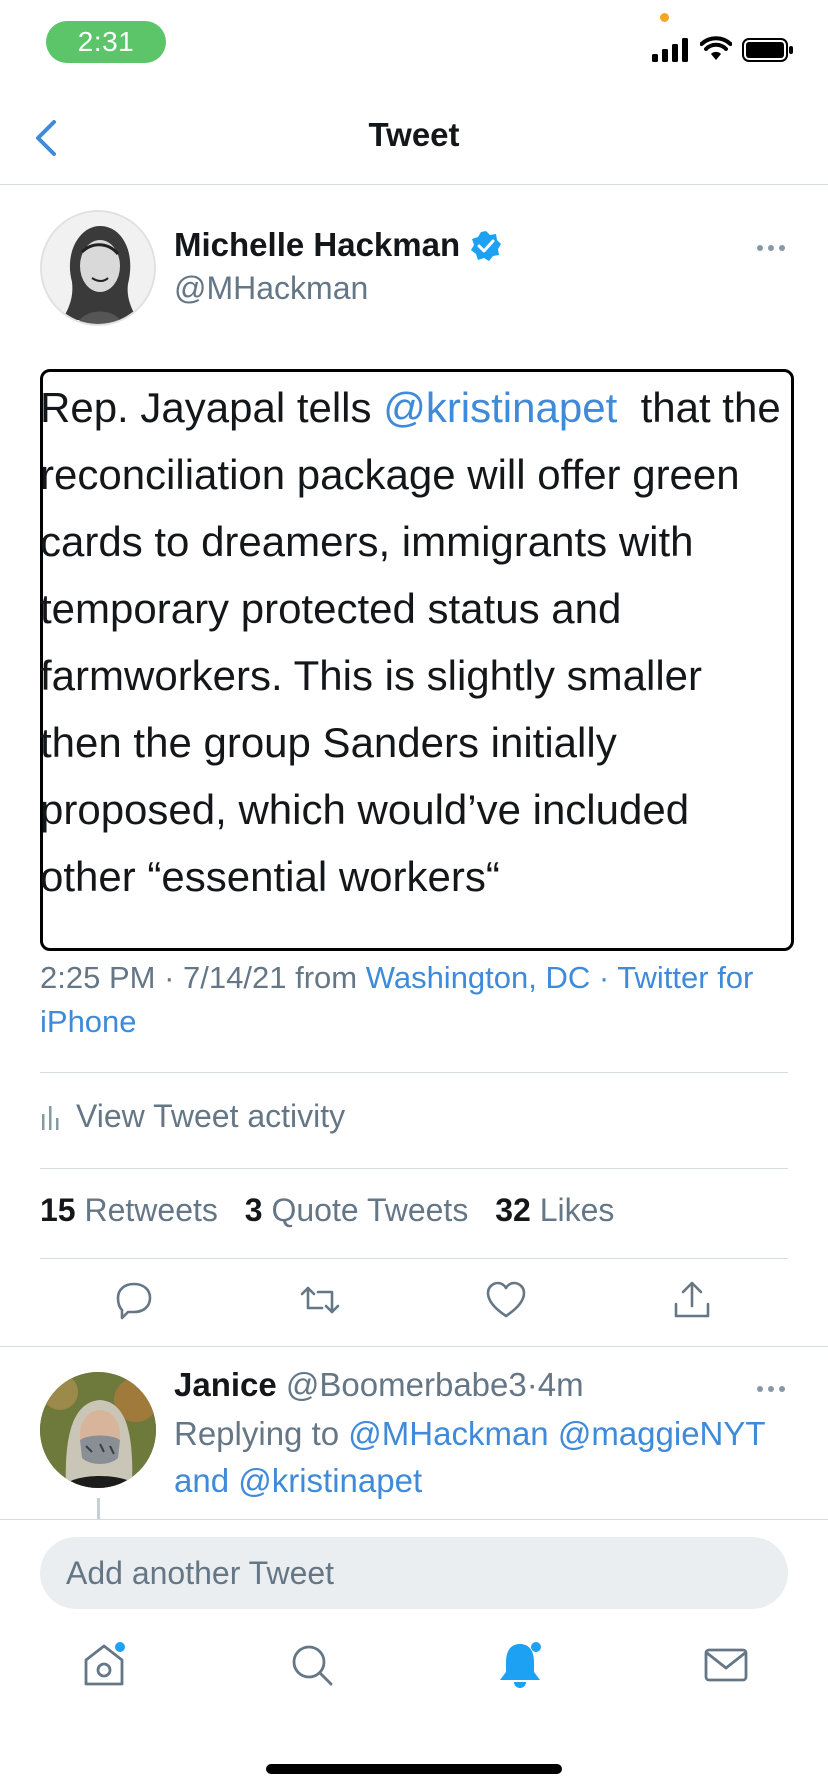  I want to click on reply-author-name: Janice, so click(225, 1384).